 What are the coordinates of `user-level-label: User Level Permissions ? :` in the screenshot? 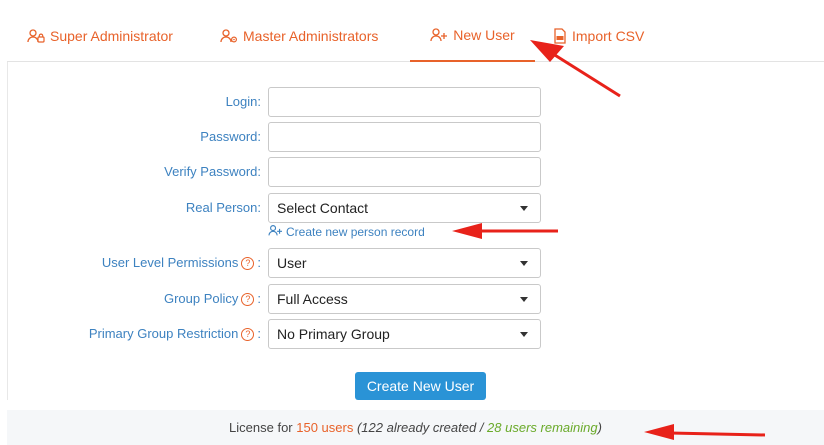 It's located at (181, 263).